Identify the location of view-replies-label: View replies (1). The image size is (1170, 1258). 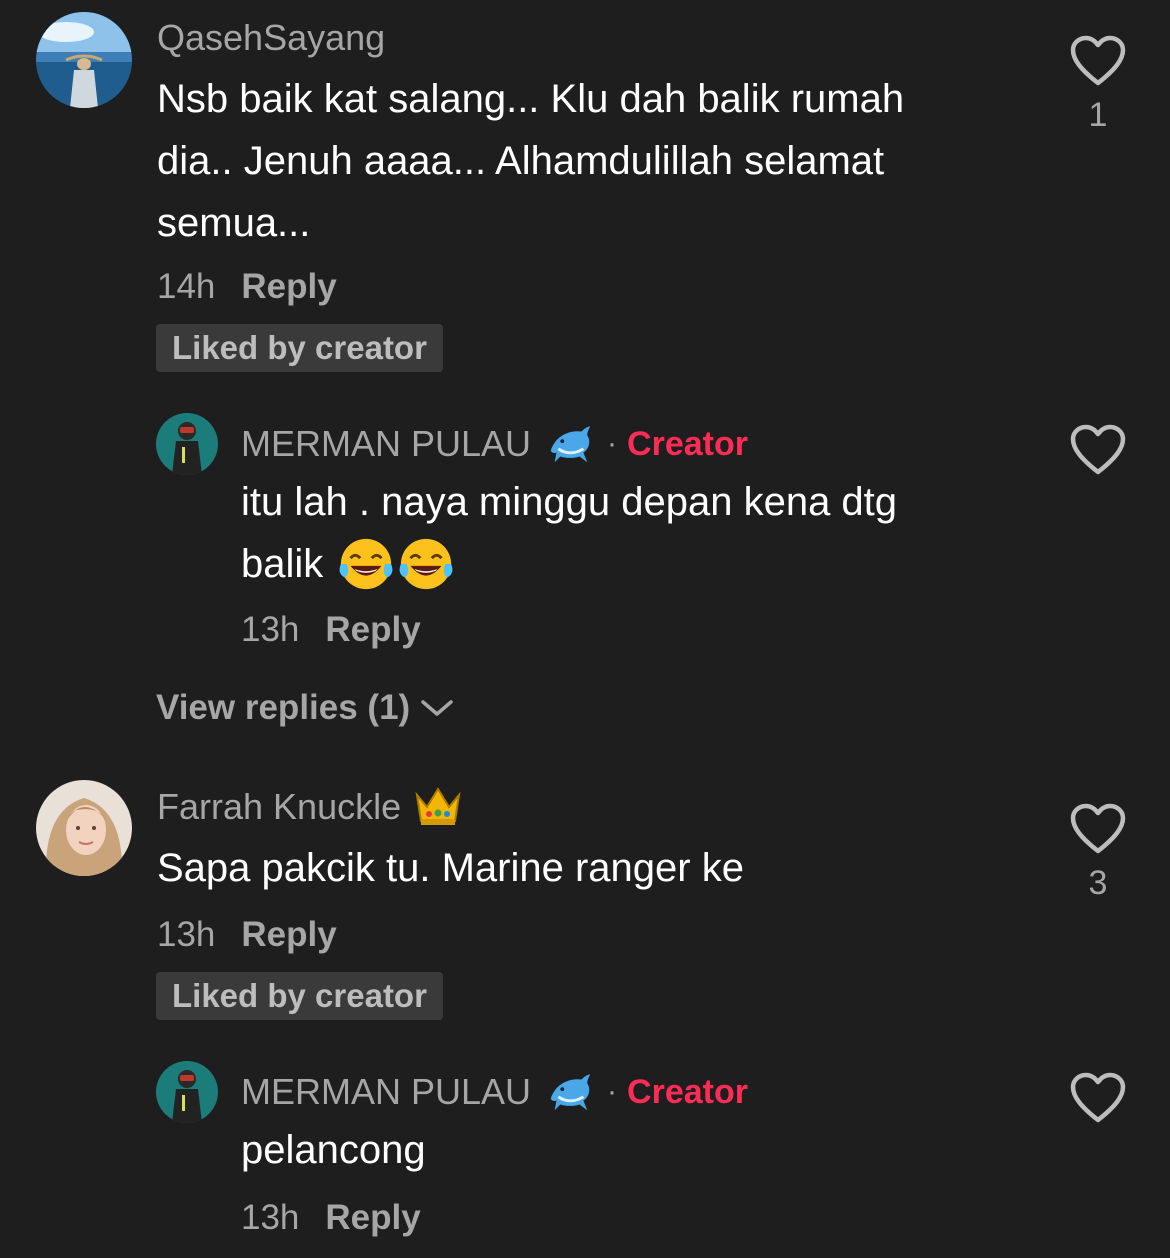
(283, 707).